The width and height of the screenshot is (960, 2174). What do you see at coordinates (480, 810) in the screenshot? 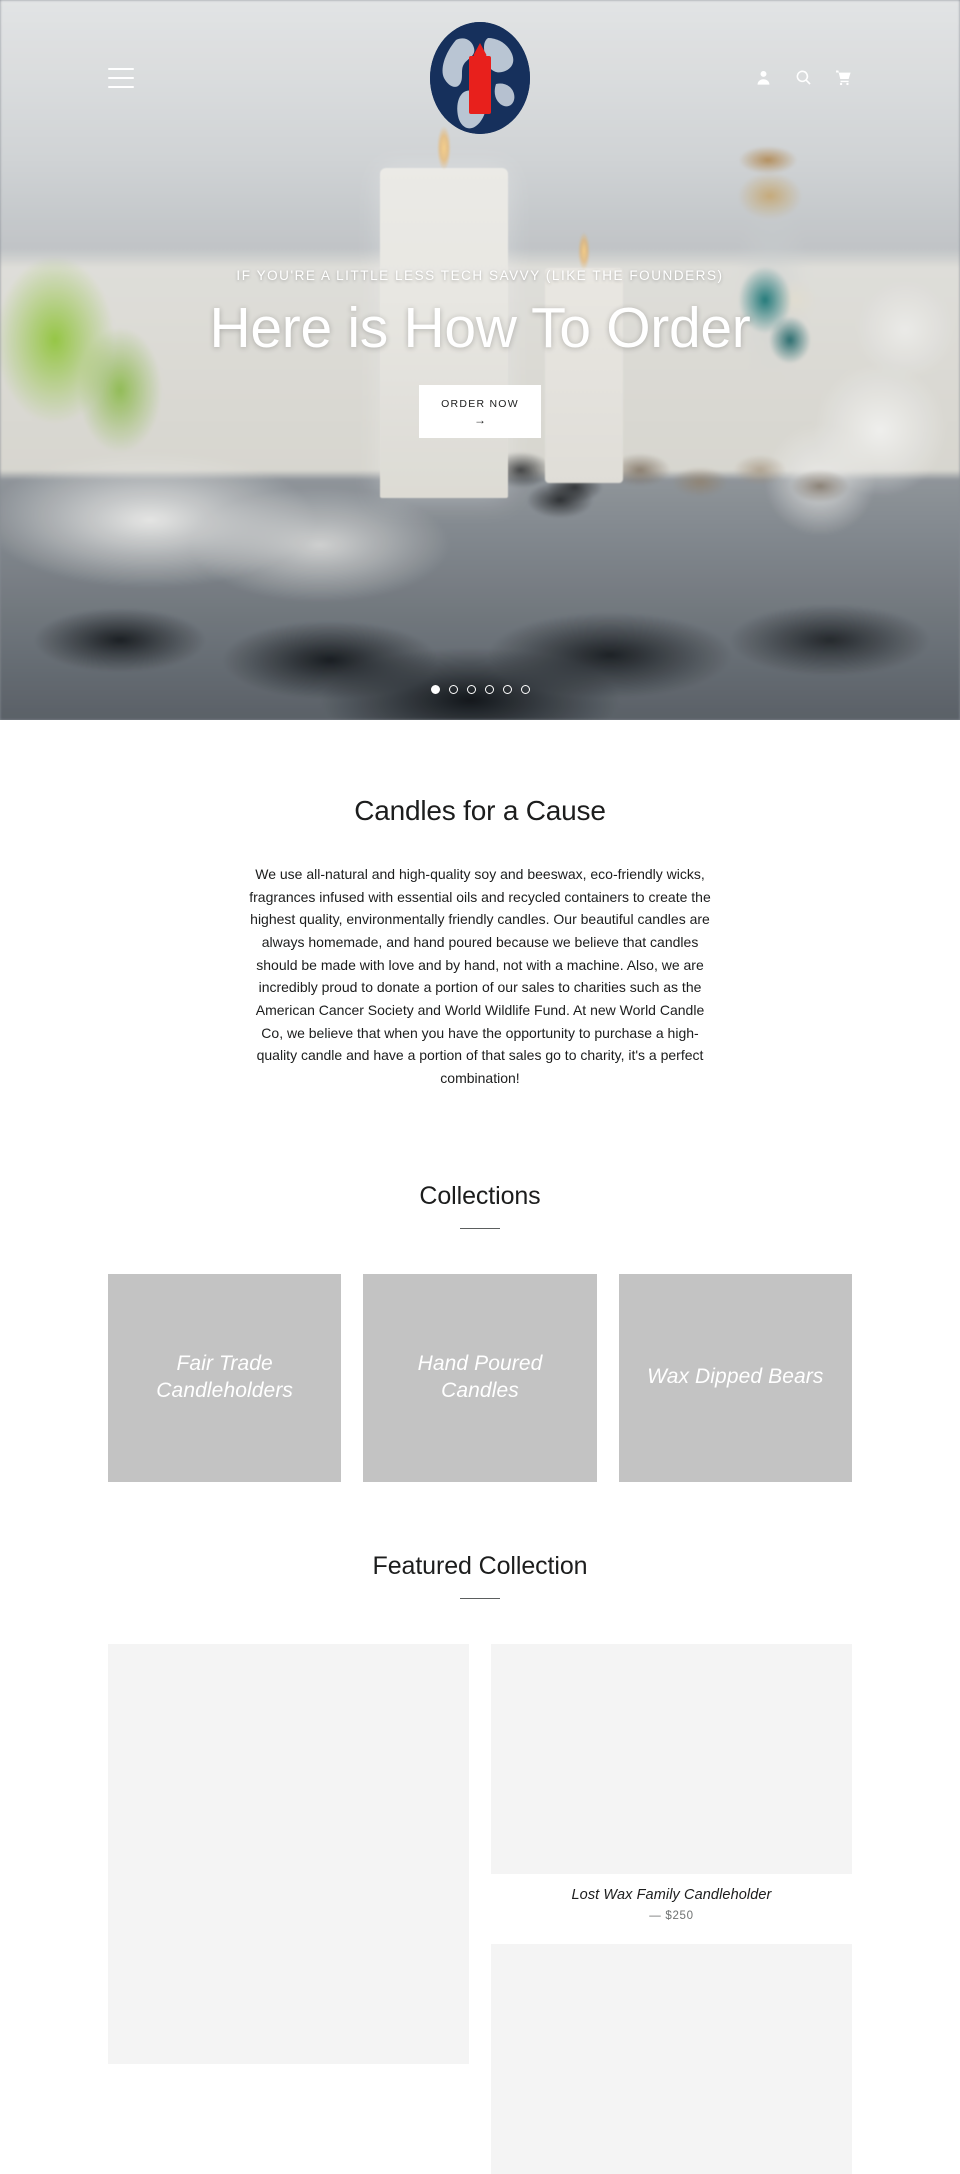
I see `about-heading: Candles for a Cause` at bounding box center [480, 810].